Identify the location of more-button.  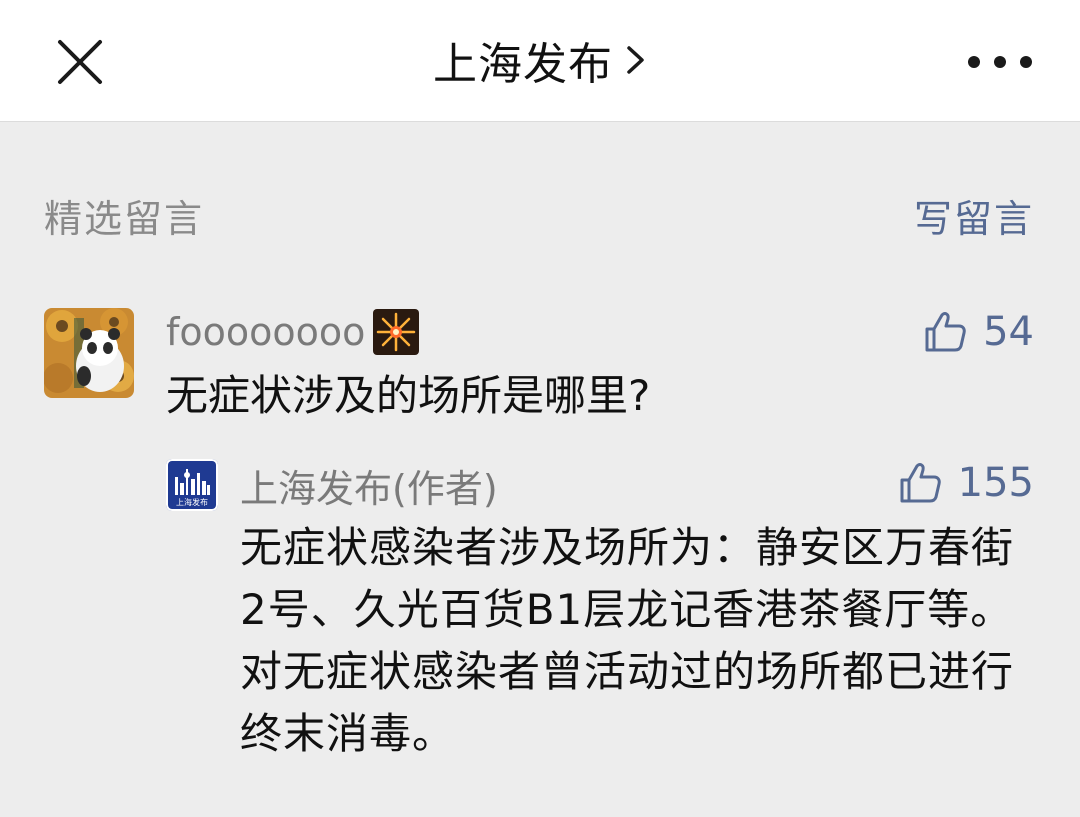
(1000, 62).